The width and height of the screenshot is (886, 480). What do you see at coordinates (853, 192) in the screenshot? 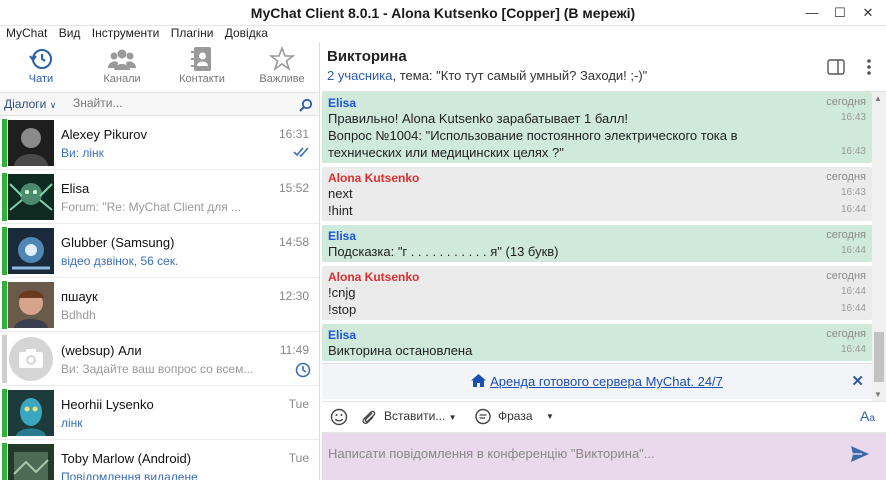
I see `message-time: 16:43` at bounding box center [853, 192].